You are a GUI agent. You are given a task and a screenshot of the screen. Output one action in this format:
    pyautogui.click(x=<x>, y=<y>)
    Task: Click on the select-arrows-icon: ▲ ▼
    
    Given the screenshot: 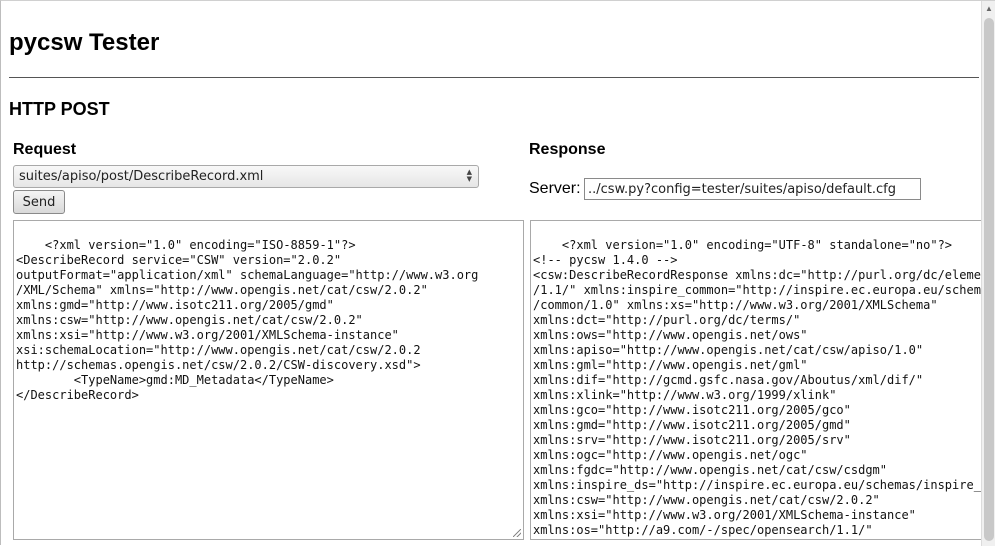 What is the action you would take?
    pyautogui.click(x=469, y=175)
    